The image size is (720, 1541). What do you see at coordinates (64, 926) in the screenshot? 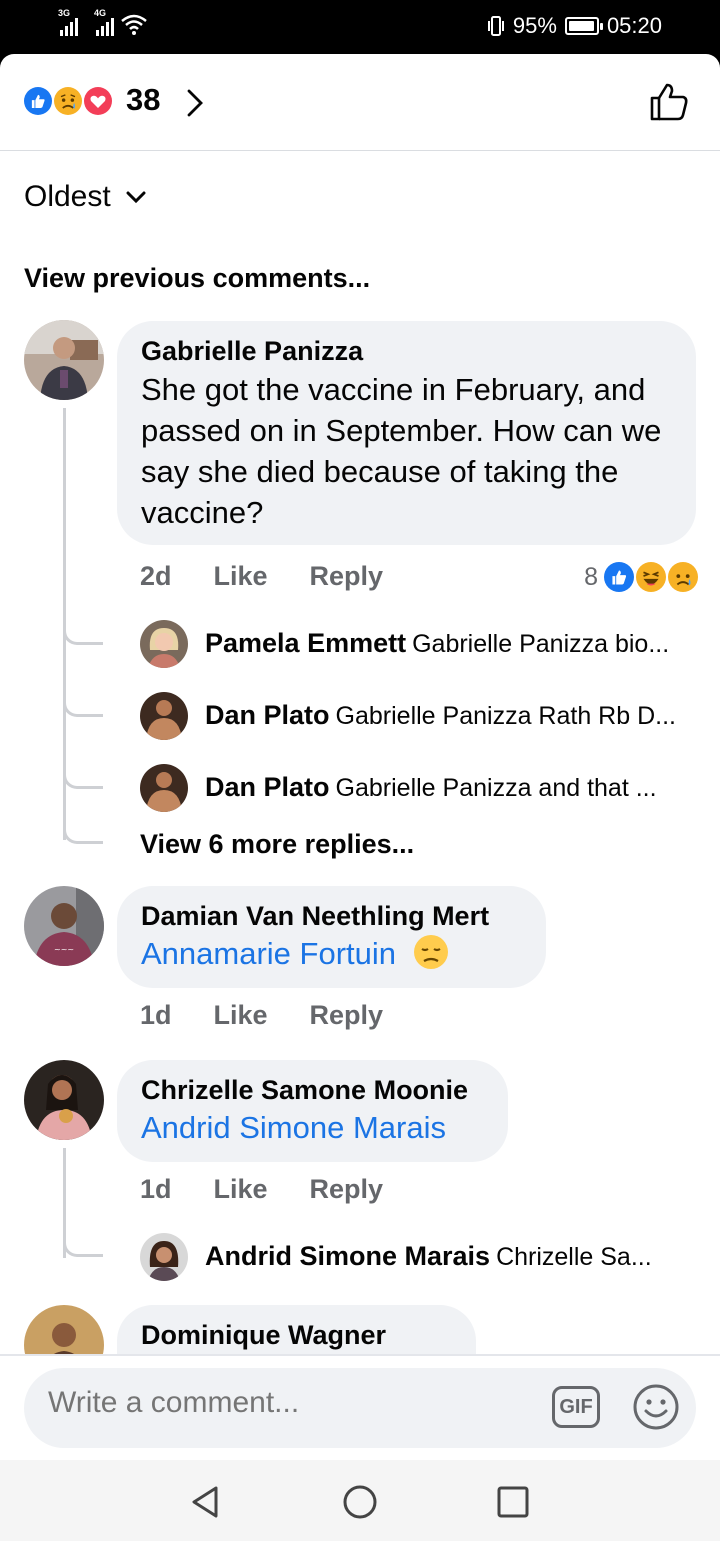
I see `avatar-damian-van-neethling-mert: ~~~` at bounding box center [64, 926].